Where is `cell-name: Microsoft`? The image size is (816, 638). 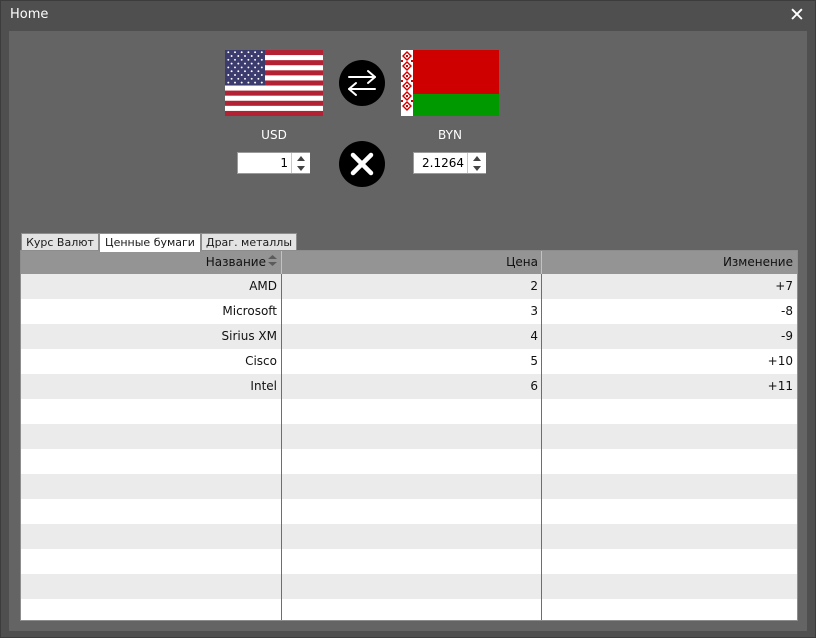 cell-name: Microsoft is located at coordinates (151, 311).